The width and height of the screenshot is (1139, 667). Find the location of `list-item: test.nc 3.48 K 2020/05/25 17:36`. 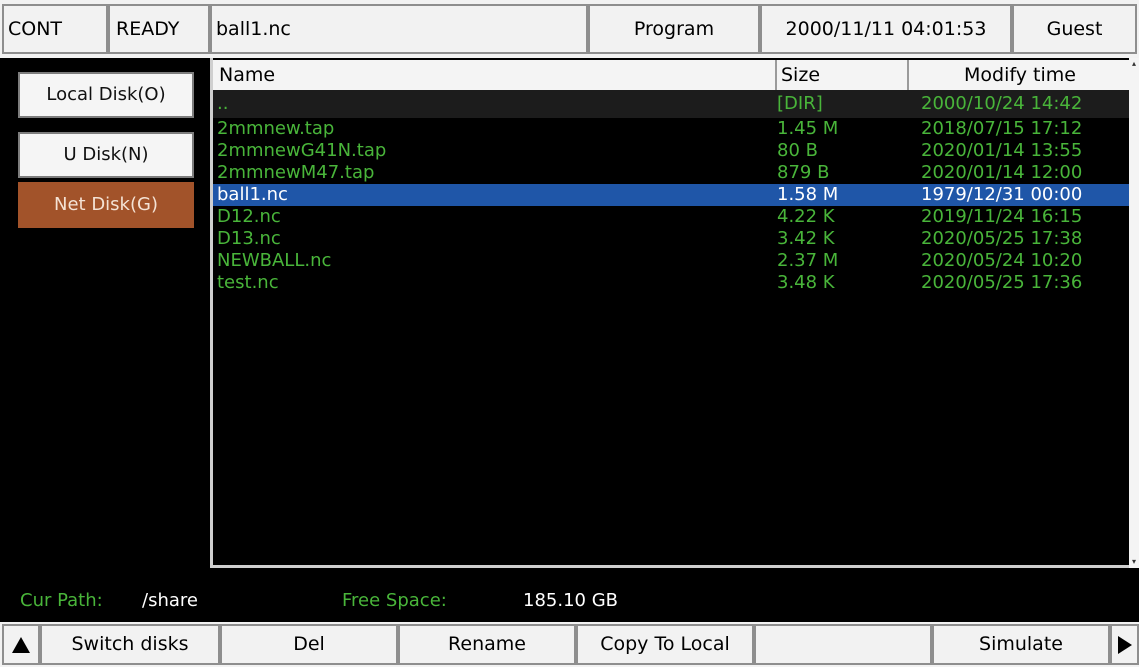

list-item: test.nc 3.48 K 2020/05/25 17:36 is located at coordinates (671, 283).